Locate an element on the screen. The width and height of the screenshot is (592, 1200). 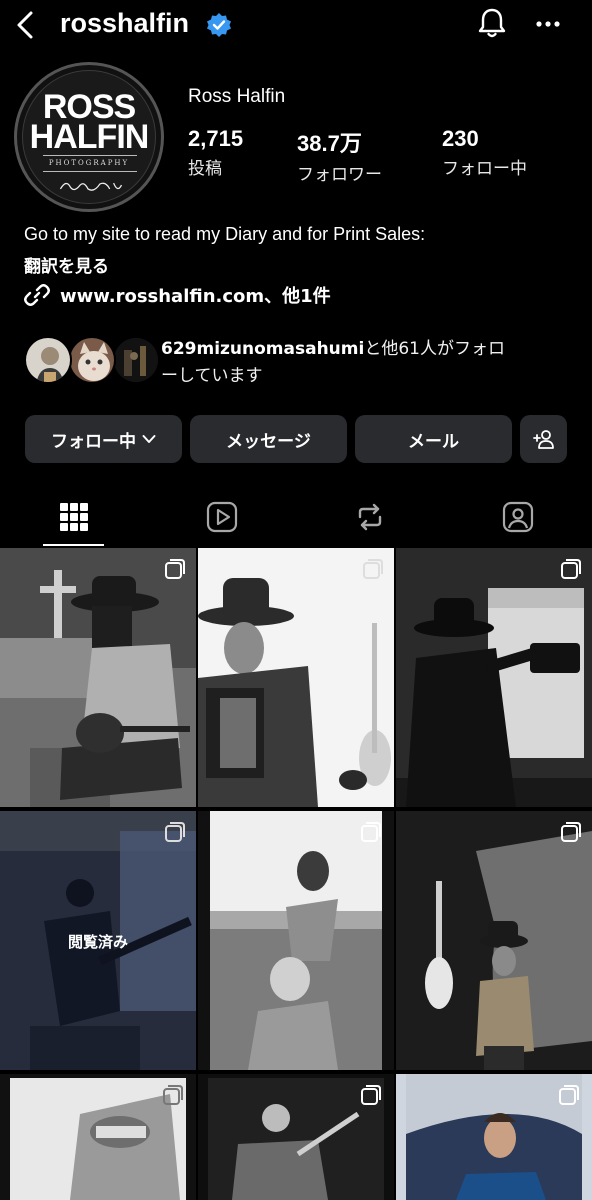
stat-following: 230 フォロー中 is located at coordinates (484, 152).